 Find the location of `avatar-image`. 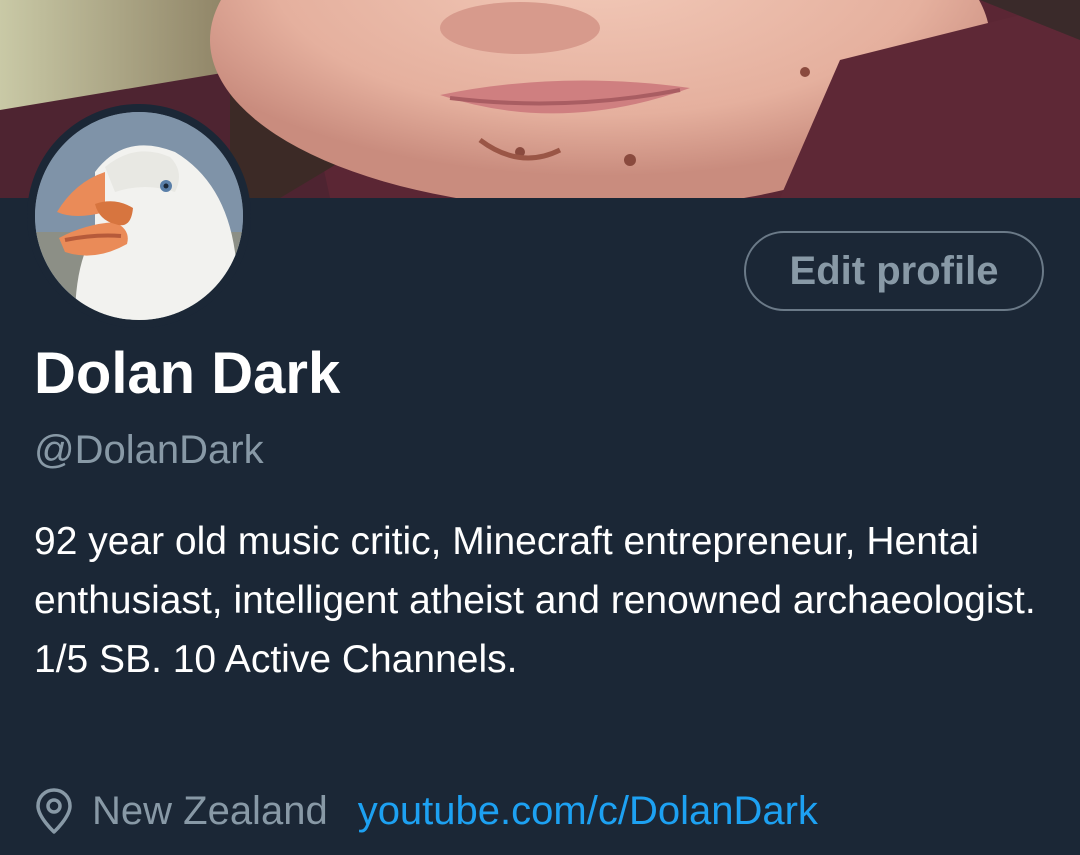

avatar-image is located at coordinates (139, 216).